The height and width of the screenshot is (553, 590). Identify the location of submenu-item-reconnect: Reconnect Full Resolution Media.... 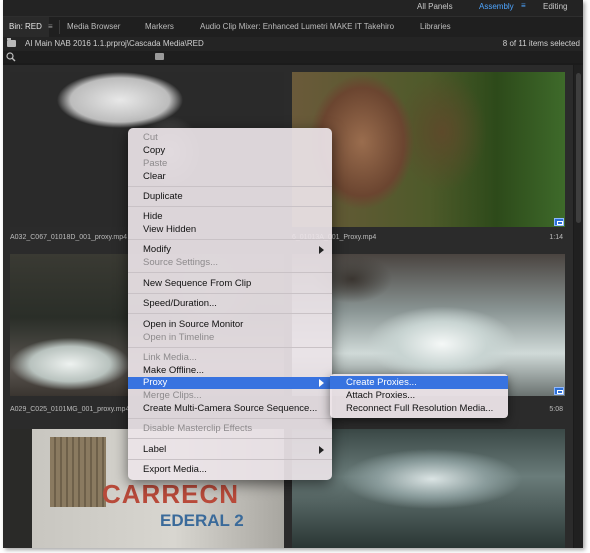
(419, 408).